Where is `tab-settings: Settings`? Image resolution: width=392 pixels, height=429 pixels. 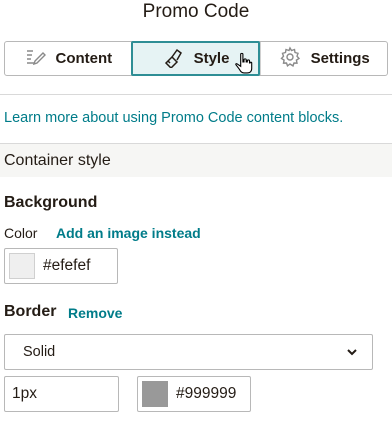 tab-settings: Settings is located at coordinates (323, 58).